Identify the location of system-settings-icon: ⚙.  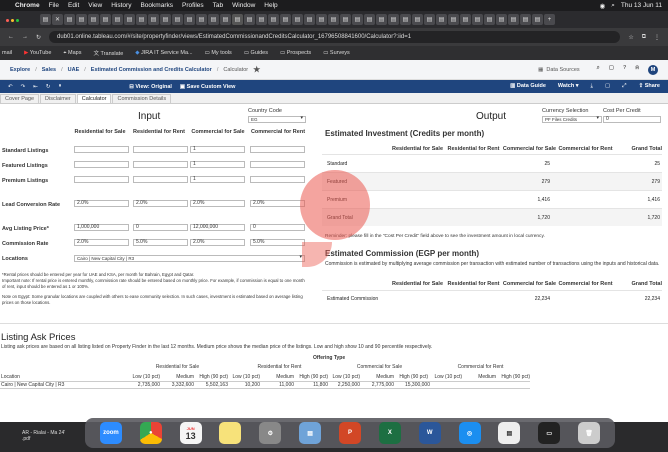
(270, 433).